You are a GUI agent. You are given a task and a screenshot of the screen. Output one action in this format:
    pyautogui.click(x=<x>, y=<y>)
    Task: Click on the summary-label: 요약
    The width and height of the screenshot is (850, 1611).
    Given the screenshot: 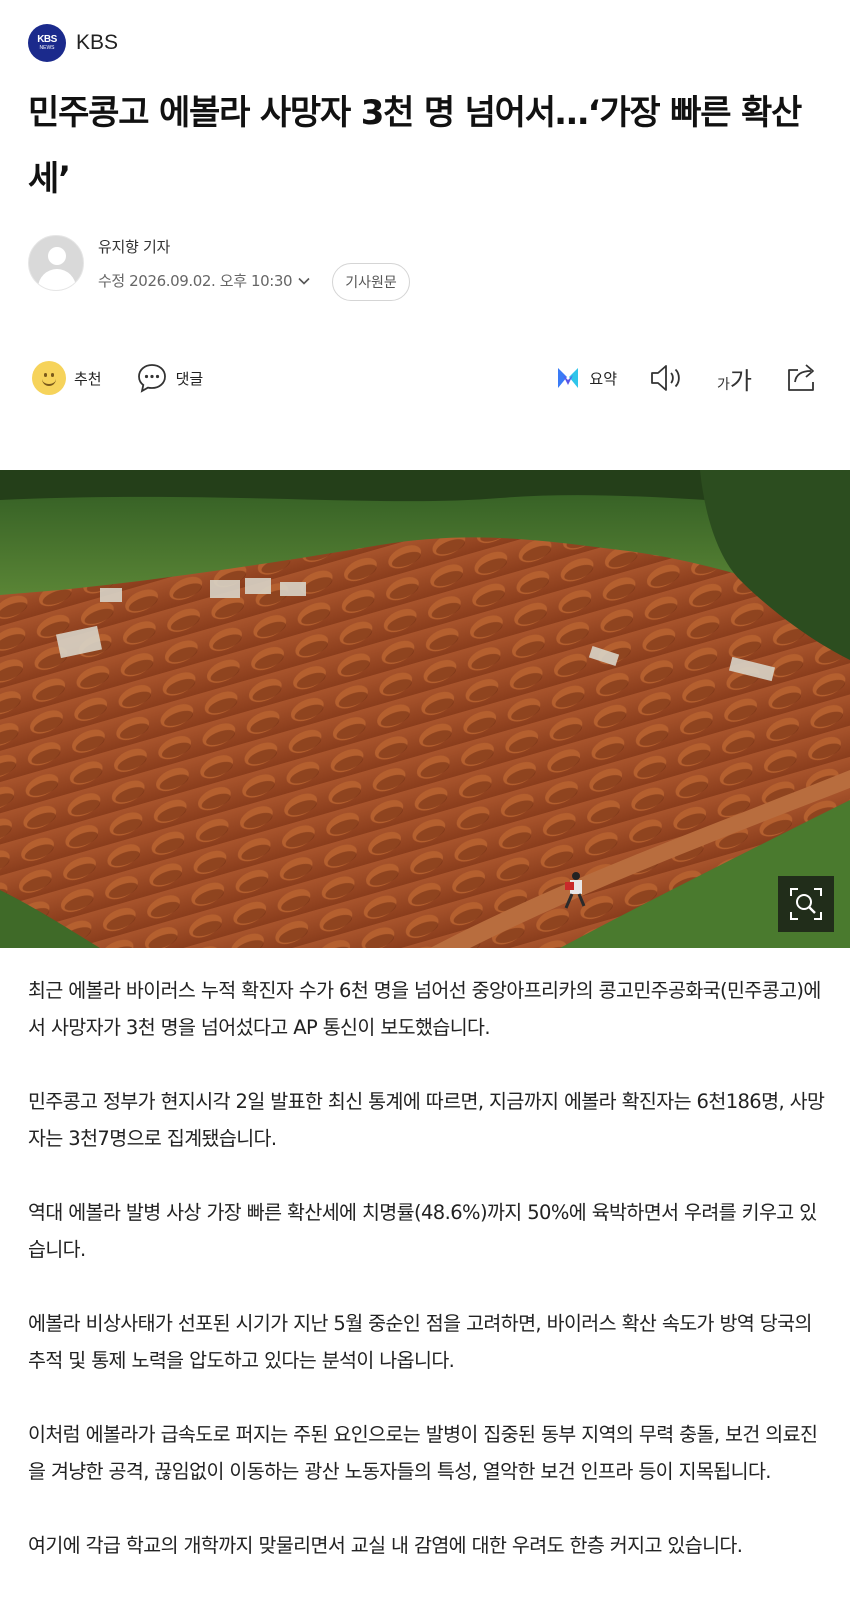 What is the action you would take?
    pyautogui.click(x=603, y=378)
    